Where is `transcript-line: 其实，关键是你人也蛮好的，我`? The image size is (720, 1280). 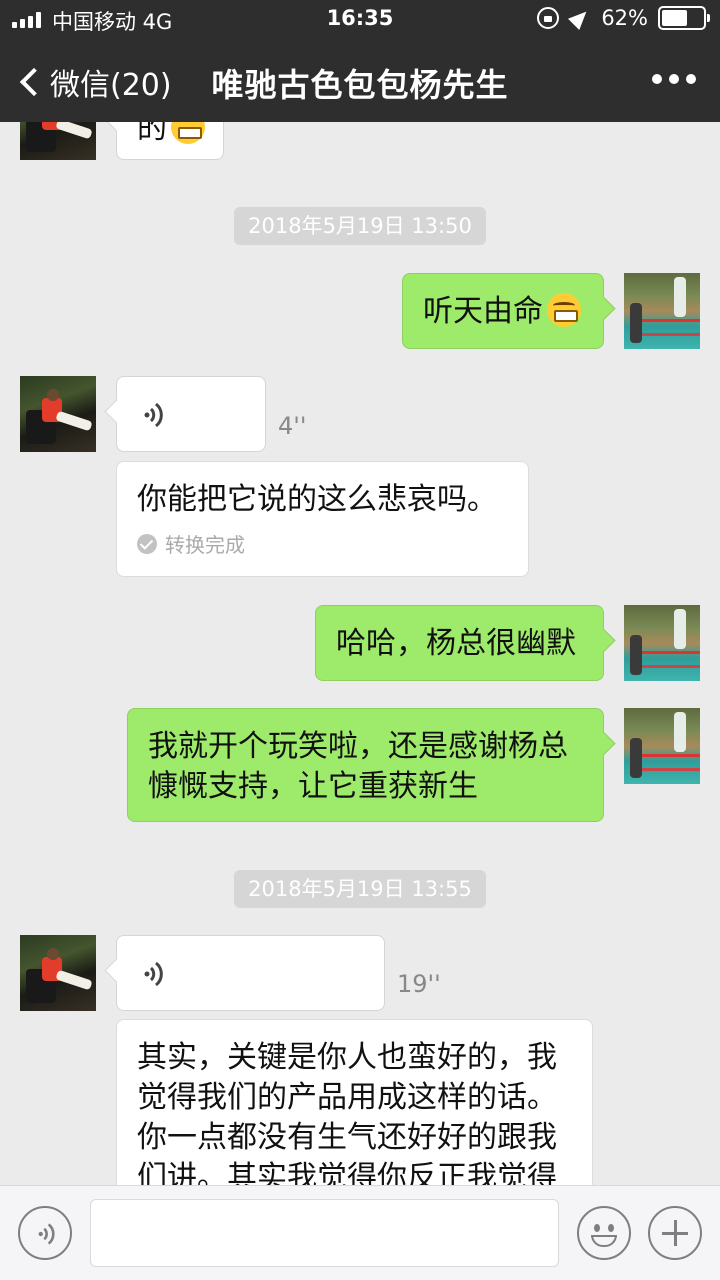
transcript-line: 其实，关键是你人也蛮好的，我 is located at coordinates (347, 1057).